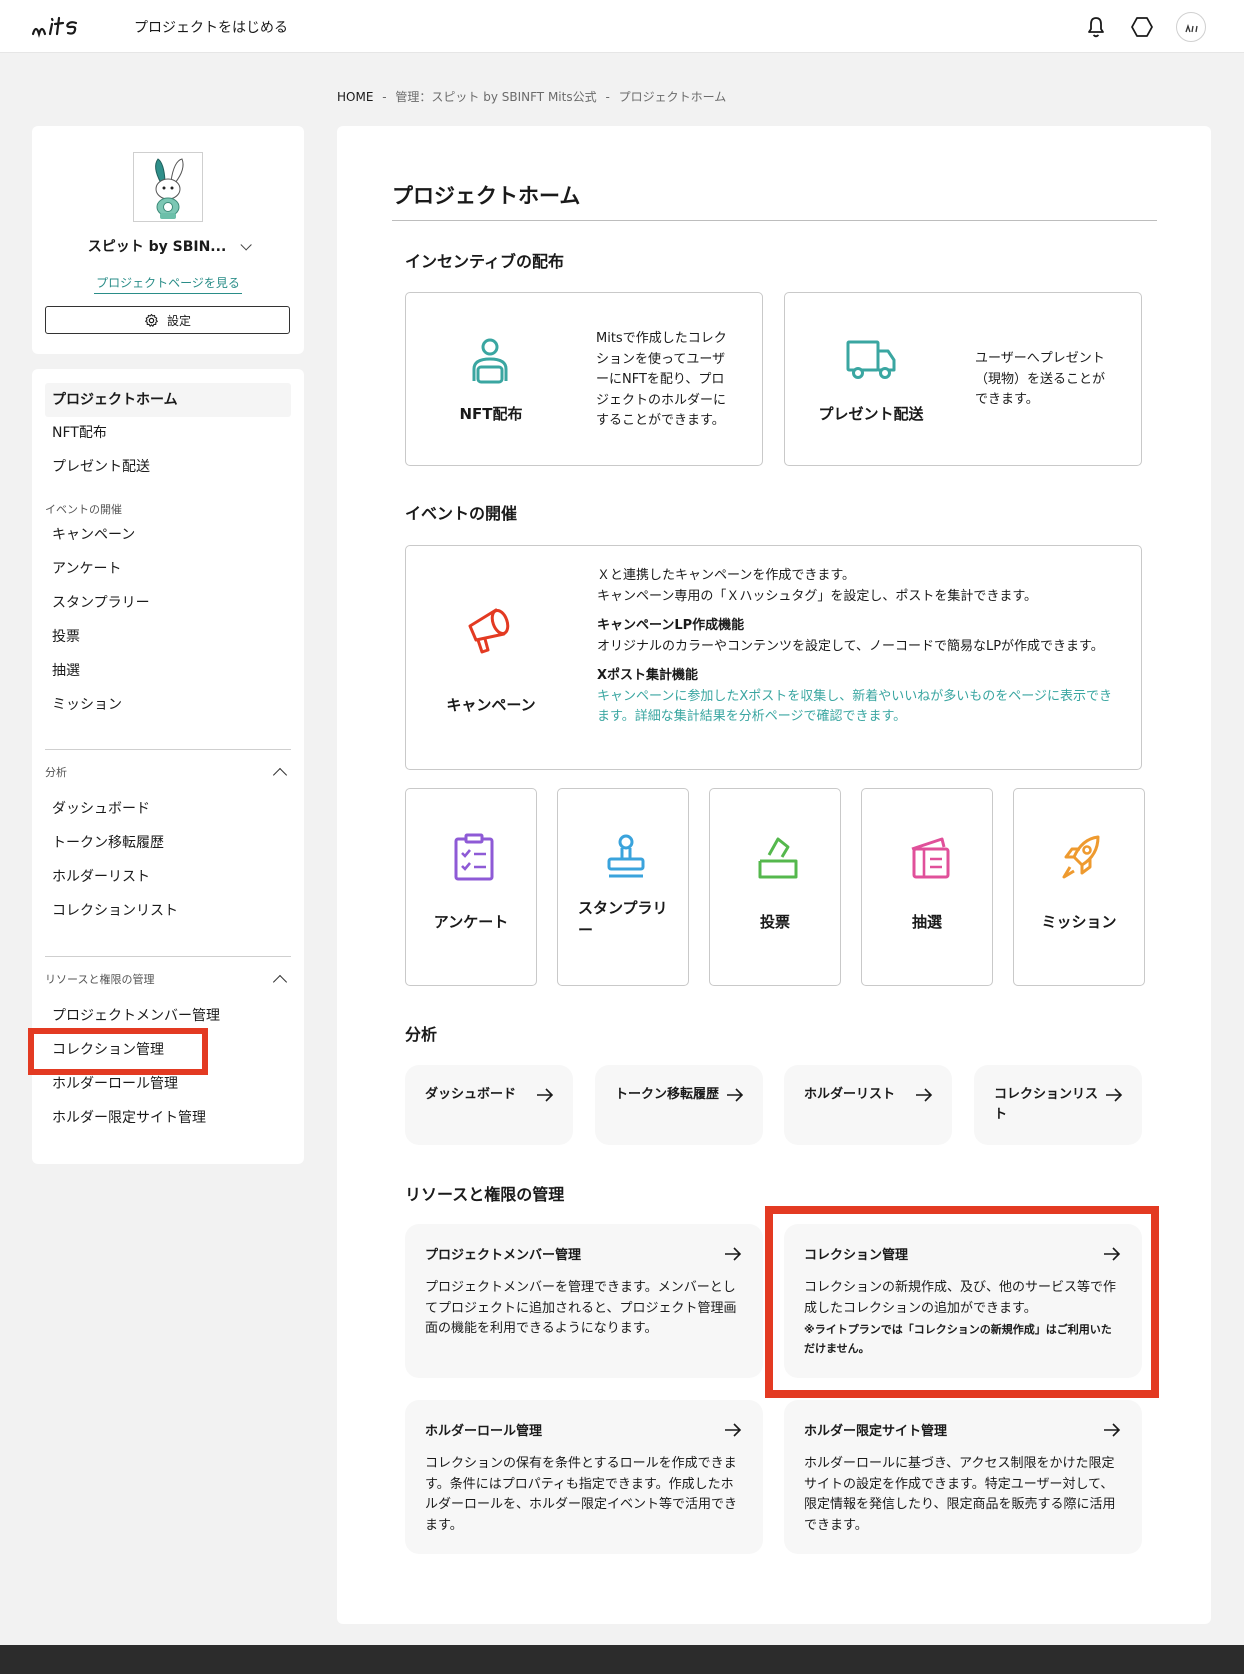 The image size is (1244, 1674). Describe the element at coordinates (1079, 922) in the screenshot. I see `mission-card-label: ミッション` at that location.